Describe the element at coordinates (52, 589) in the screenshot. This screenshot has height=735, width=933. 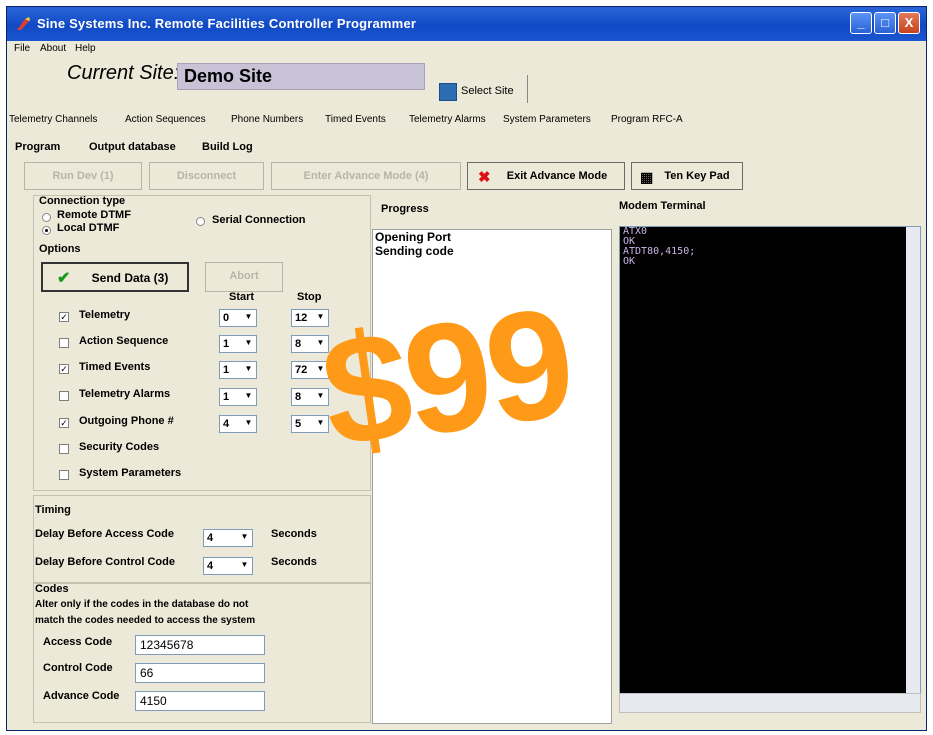
I see `codes-label: Codes` at that location.